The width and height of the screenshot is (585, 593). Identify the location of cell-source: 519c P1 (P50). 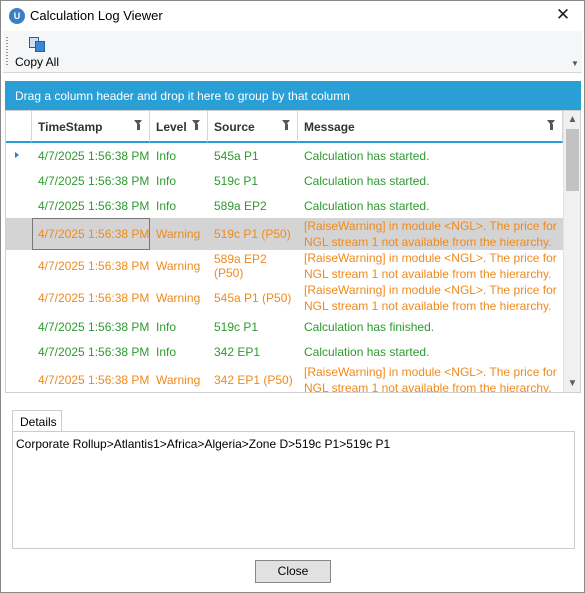
(253, 234).